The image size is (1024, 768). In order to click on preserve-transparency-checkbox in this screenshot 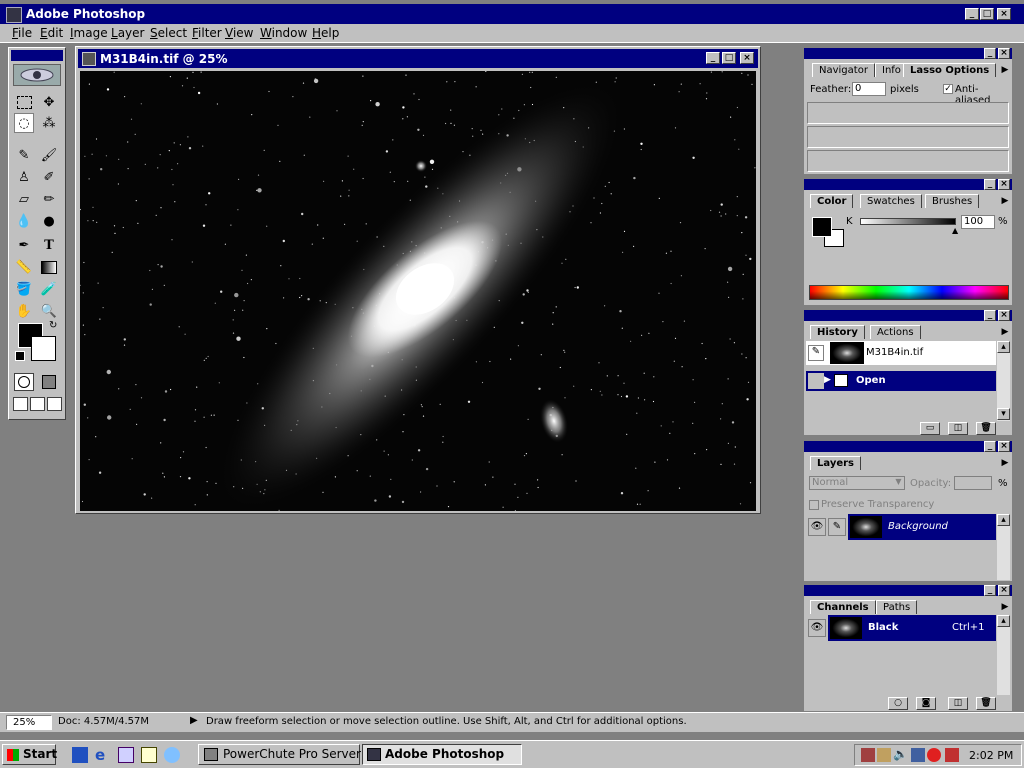, I will do `click(814, 505)`.